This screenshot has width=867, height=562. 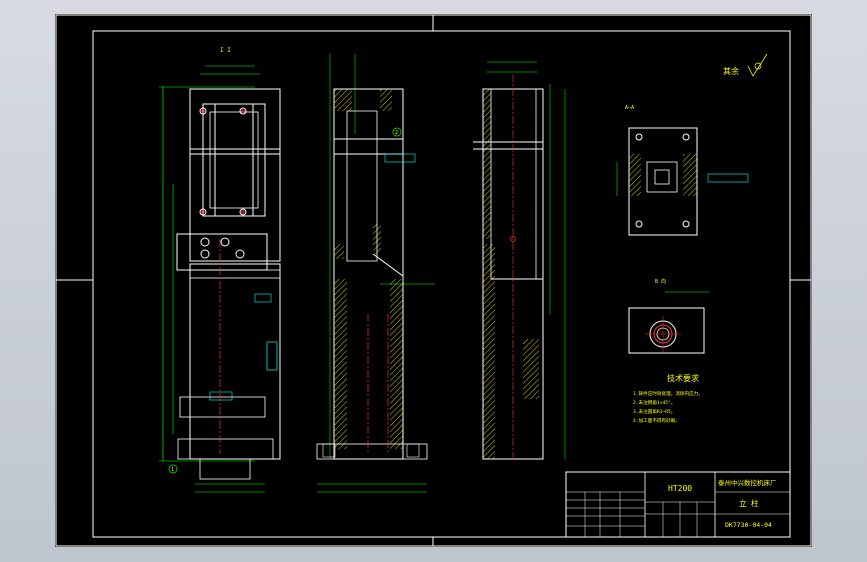 What do you see at coordinates (654, 411) in the screenshot?
I see `tech-req-3: 3.未注圆角R3~R5。` at bounding box center [654, 411].